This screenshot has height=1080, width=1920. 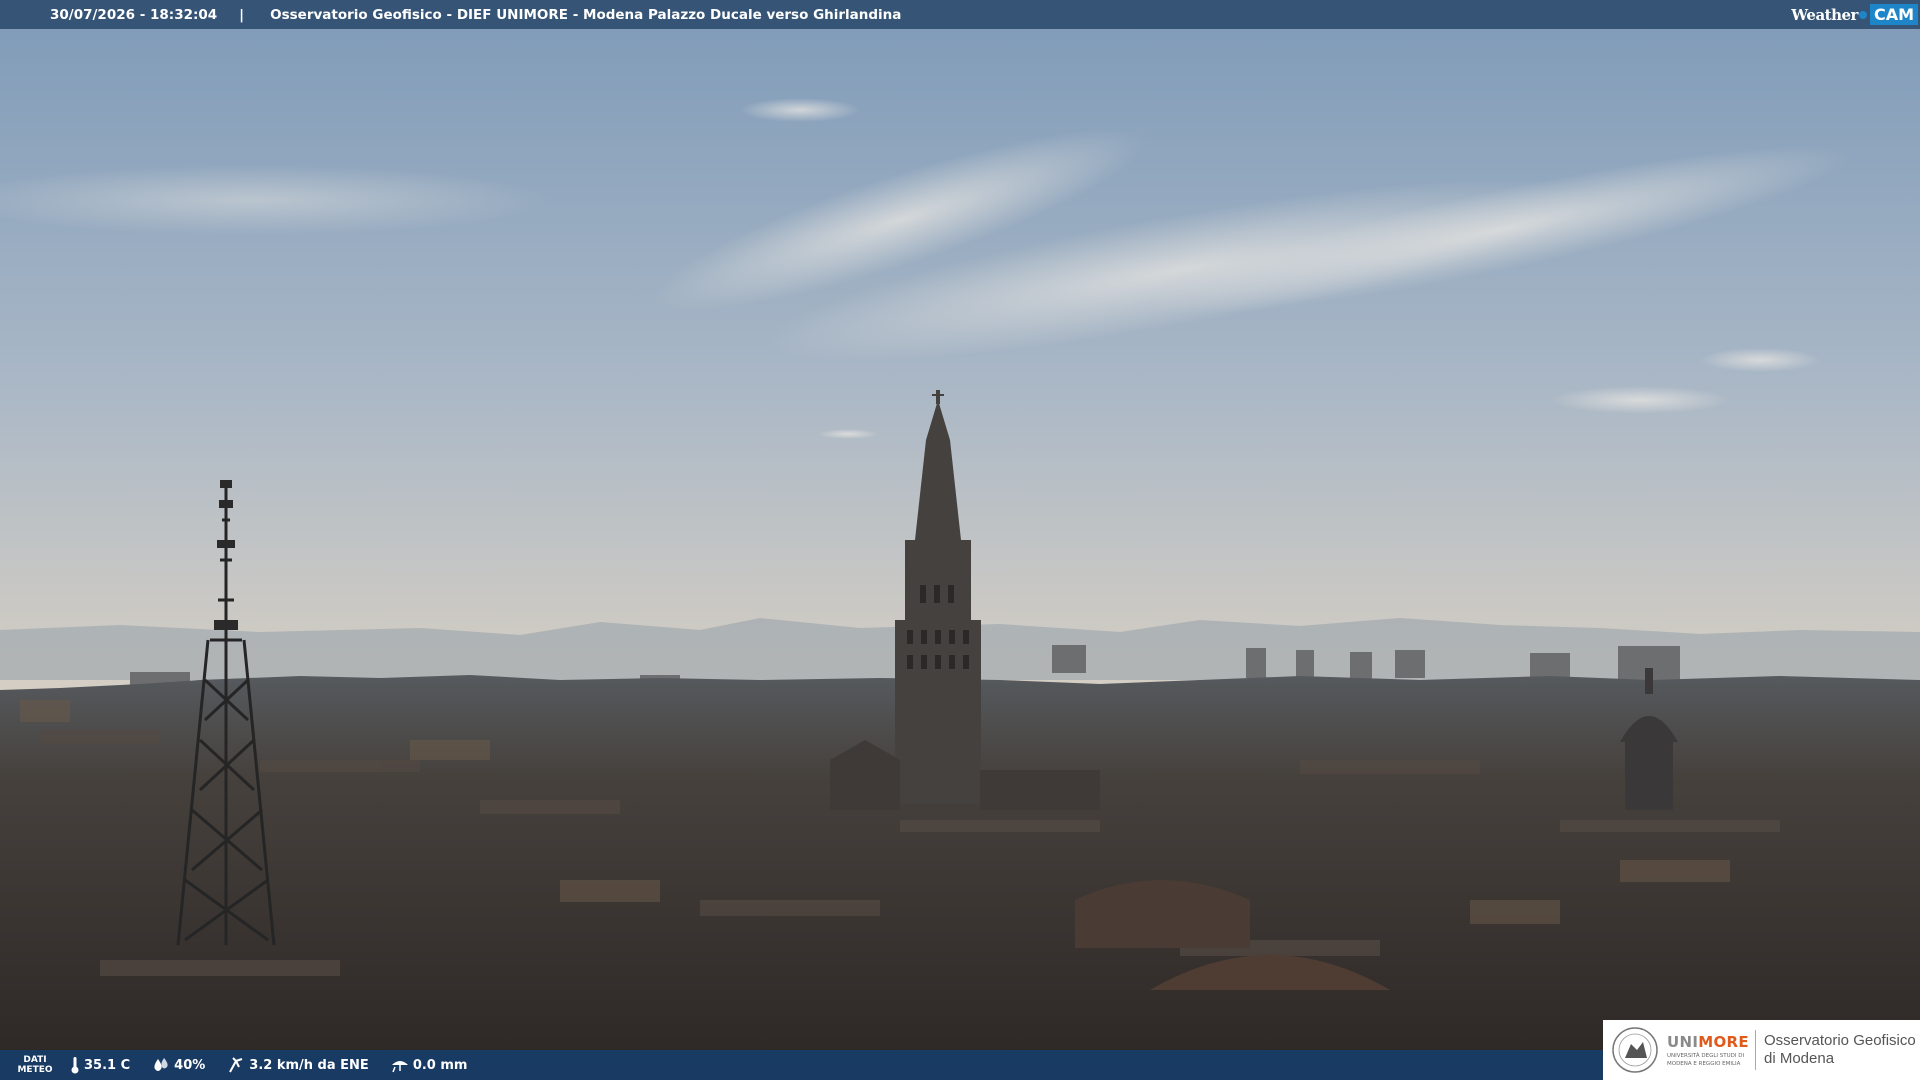 I want to click on weathercam-cam-text: CAM, so click(x=1893, y=14).